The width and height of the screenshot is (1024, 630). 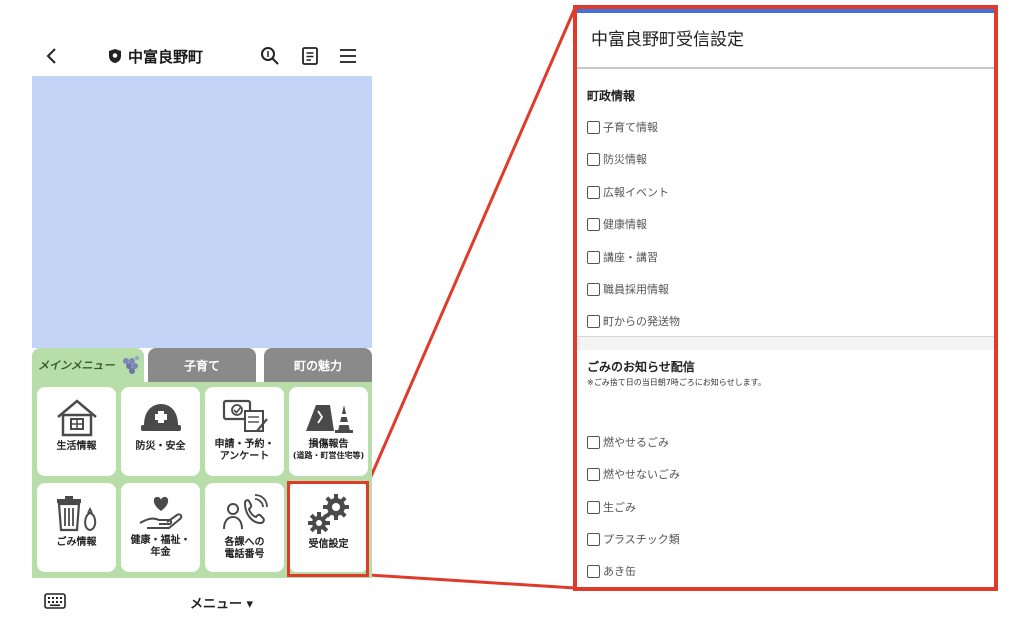 I want to click on checkbox-label: あき缶, so click(x=619, y=571).